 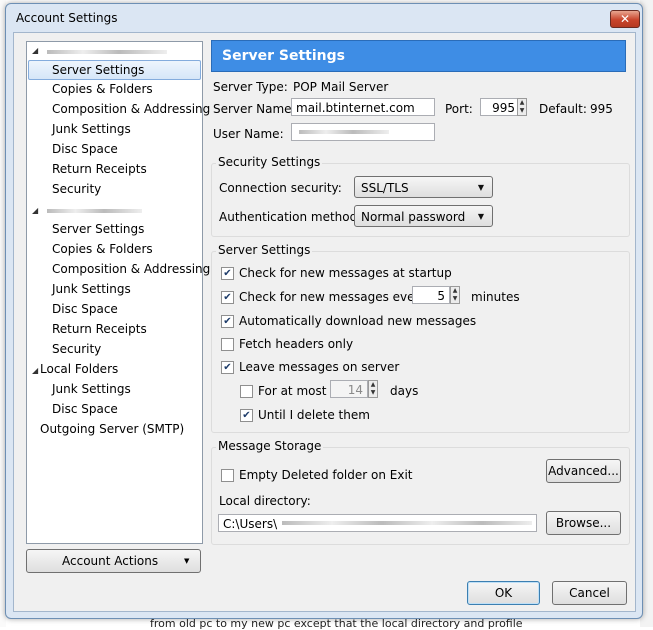 What do you see at coordinates (296, 344) in the screenshot?
I see `fetch-headers-label: Fetch headers only` at bounding box center [296, 344].